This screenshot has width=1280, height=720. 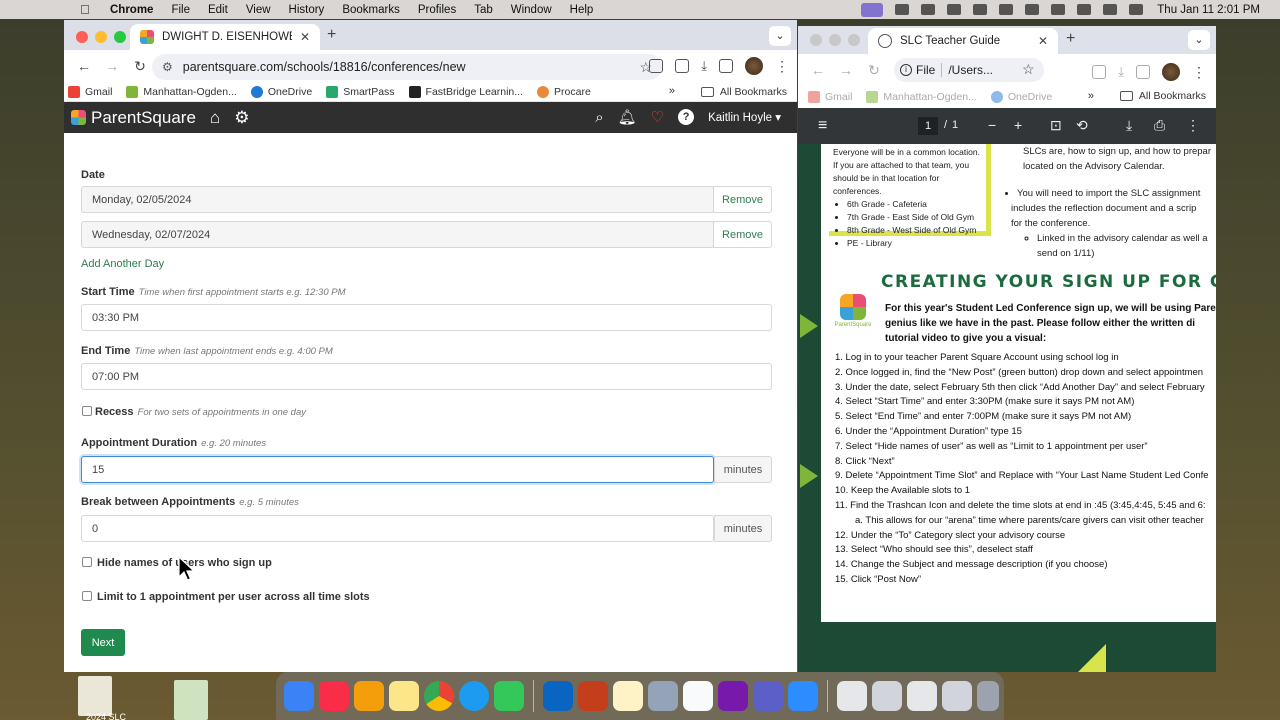 What do you see at coordinates (874, 70) in the screenshot?
I see `reload-icon: ↻` at bounding box center [874, 70].